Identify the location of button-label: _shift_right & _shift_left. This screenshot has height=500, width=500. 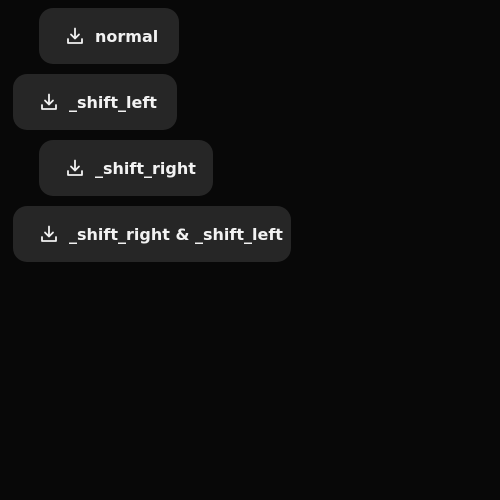
(176, 234).